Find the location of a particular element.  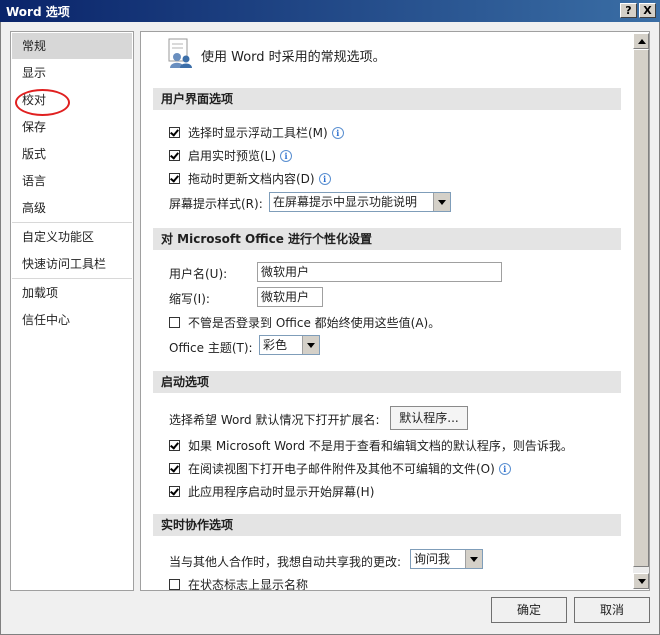

window-title: Word 选项 is located at coordinates (38, 12).